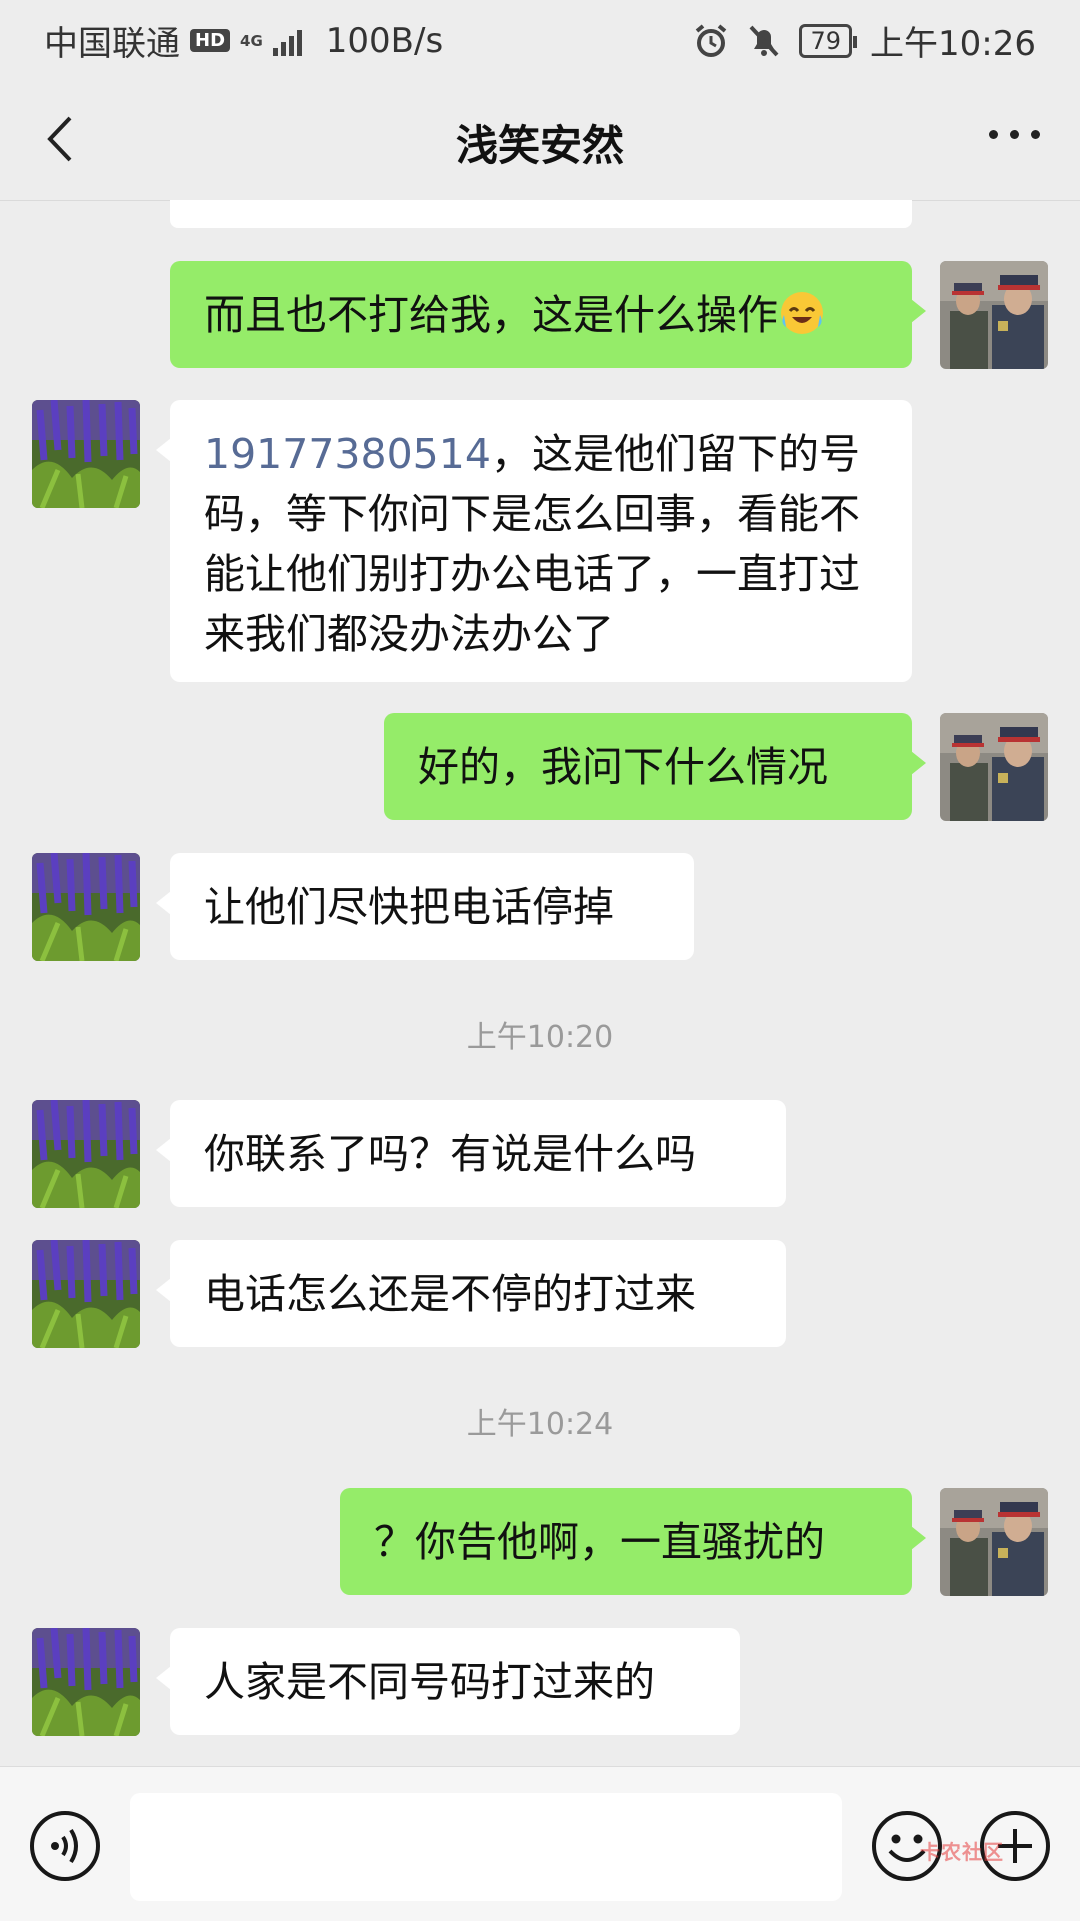  What do you see at coordinates (384, 40) in the screenshot?
I see `network-speed: 100B/s` at bounding box center [384, 40].